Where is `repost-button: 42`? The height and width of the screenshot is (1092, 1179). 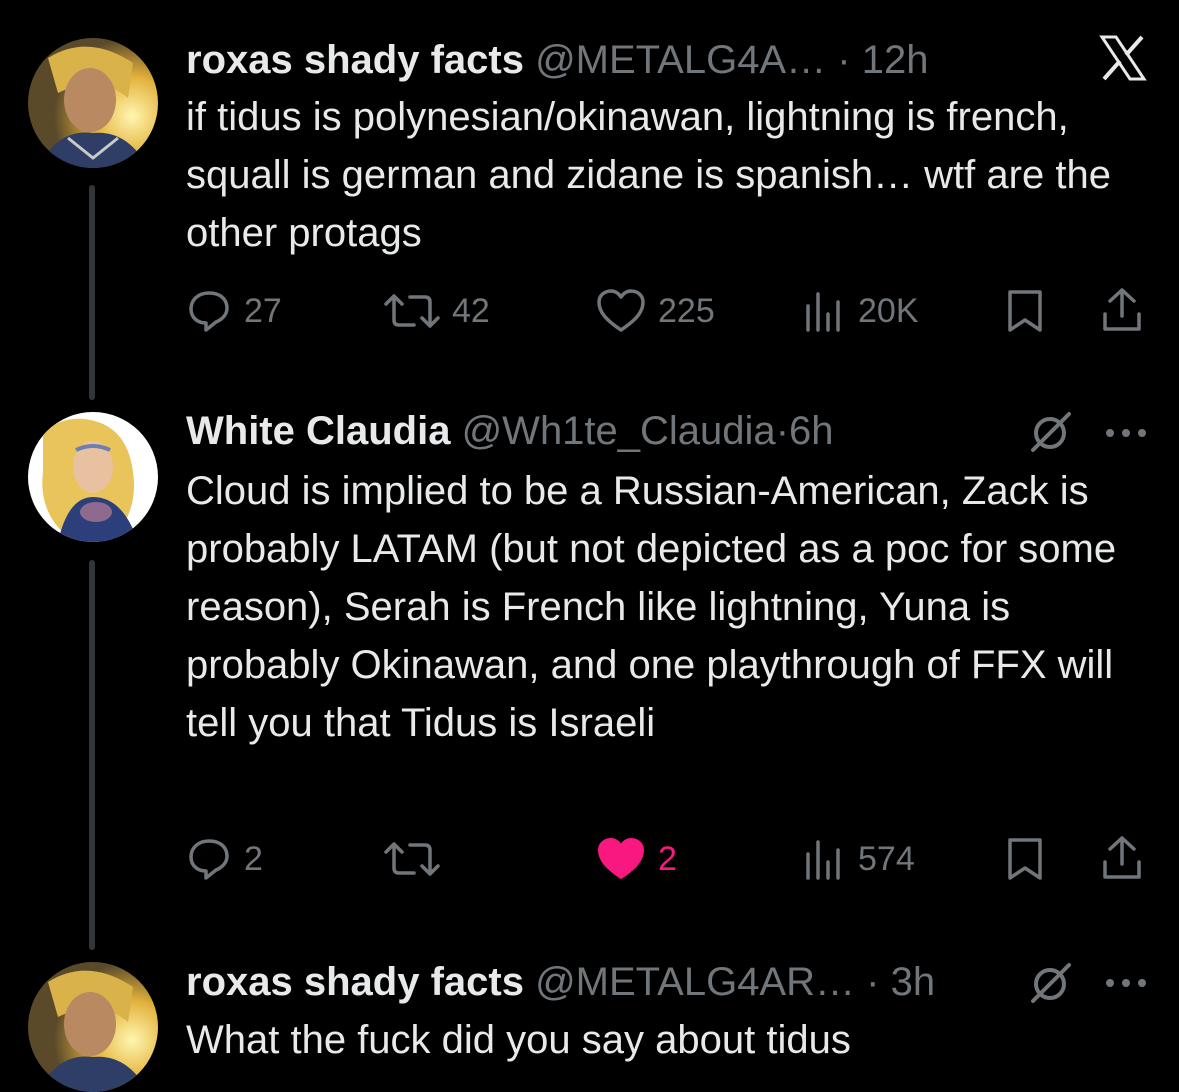 repost-button: 42 is located at coordinates (437, 311).